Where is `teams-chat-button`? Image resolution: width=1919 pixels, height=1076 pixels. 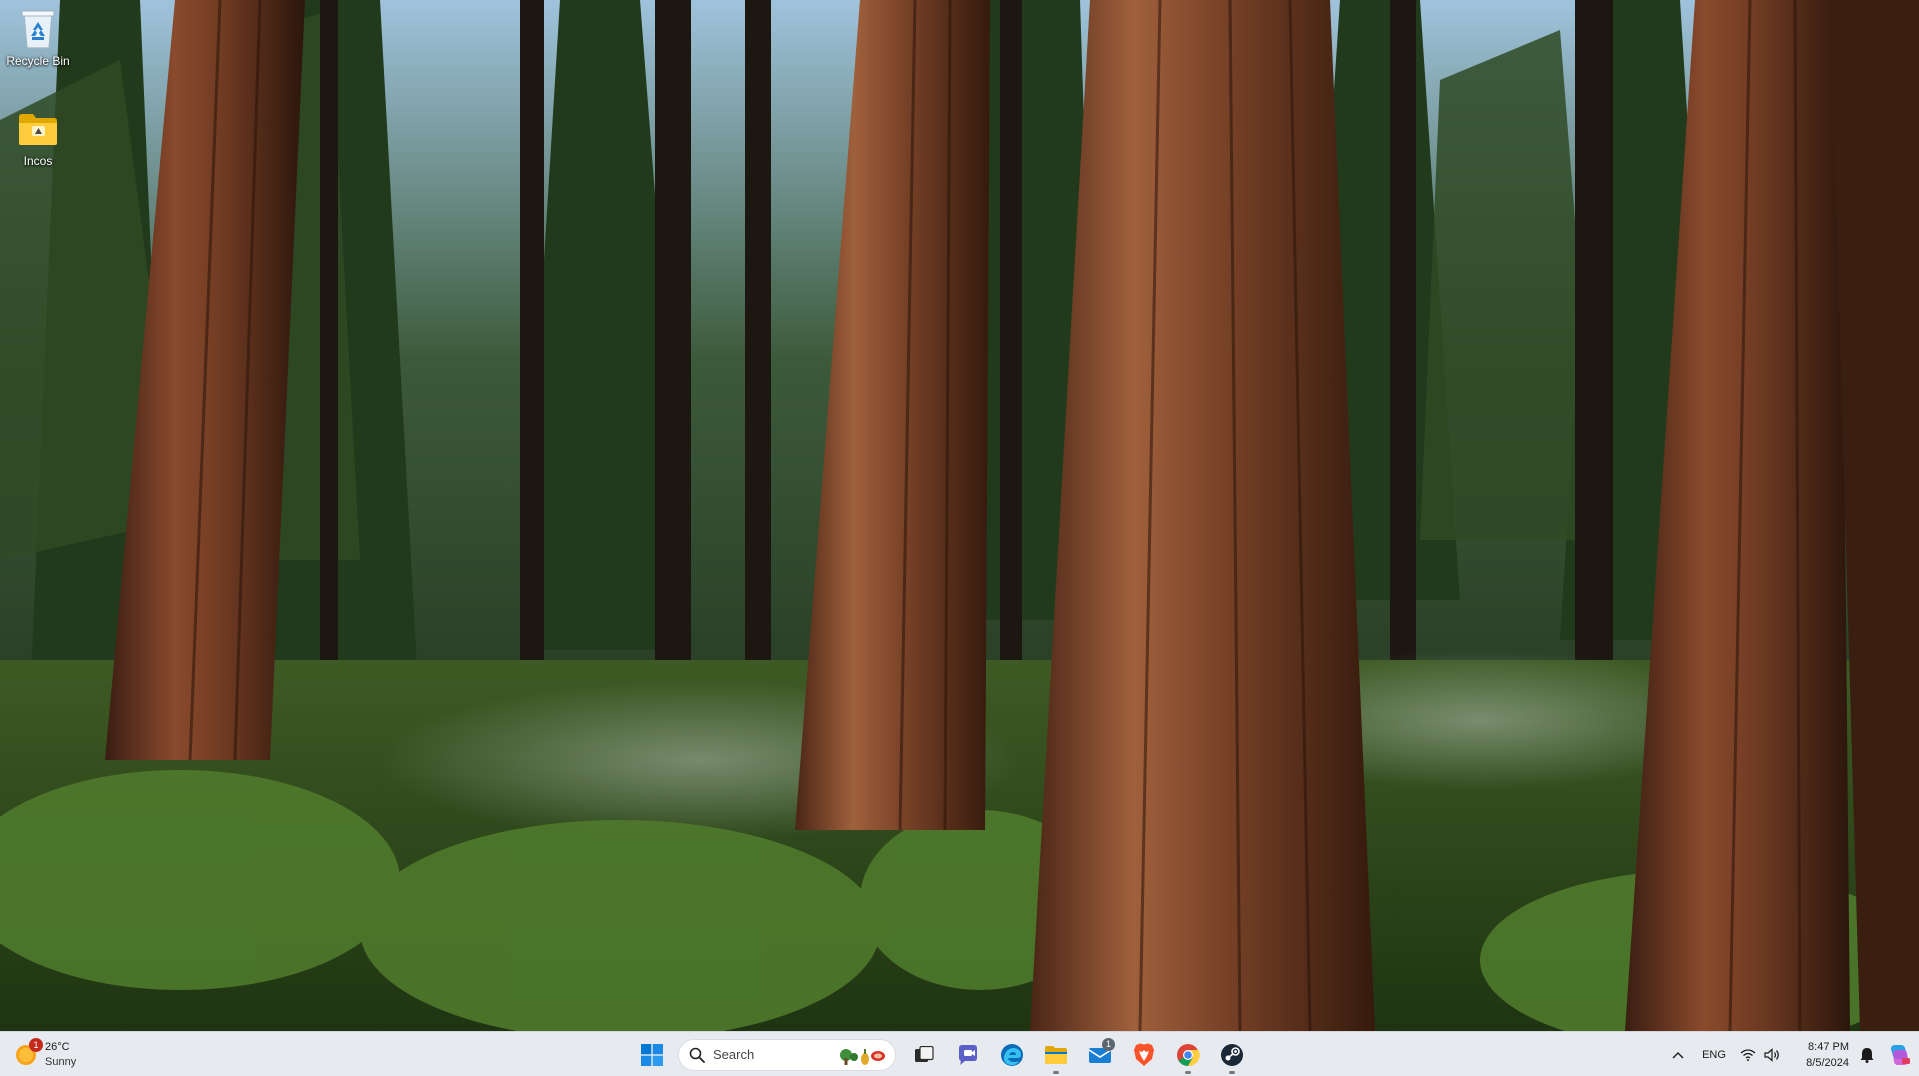
teams-chat-button is located at coordinates (968, 1055).